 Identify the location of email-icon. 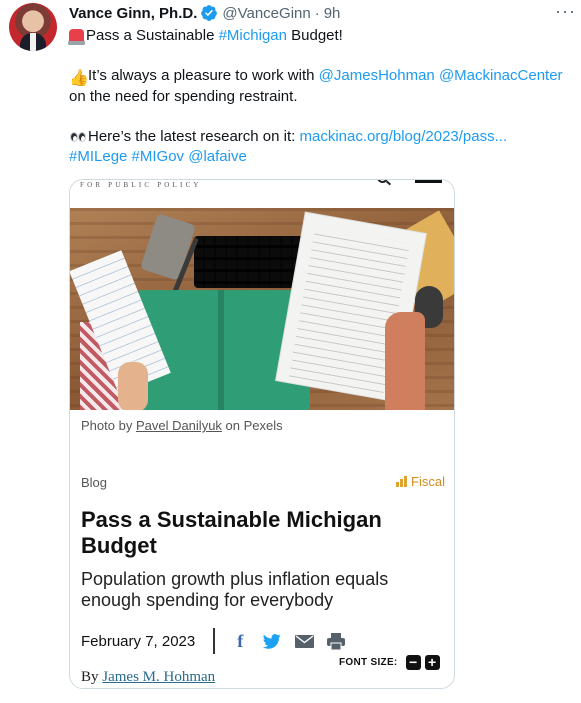
(304, 641).